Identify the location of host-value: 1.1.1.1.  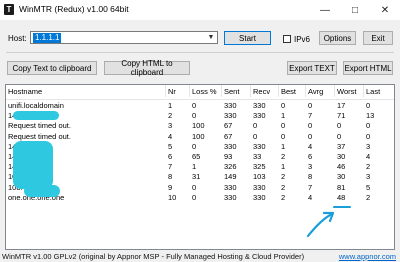
(47, 38).